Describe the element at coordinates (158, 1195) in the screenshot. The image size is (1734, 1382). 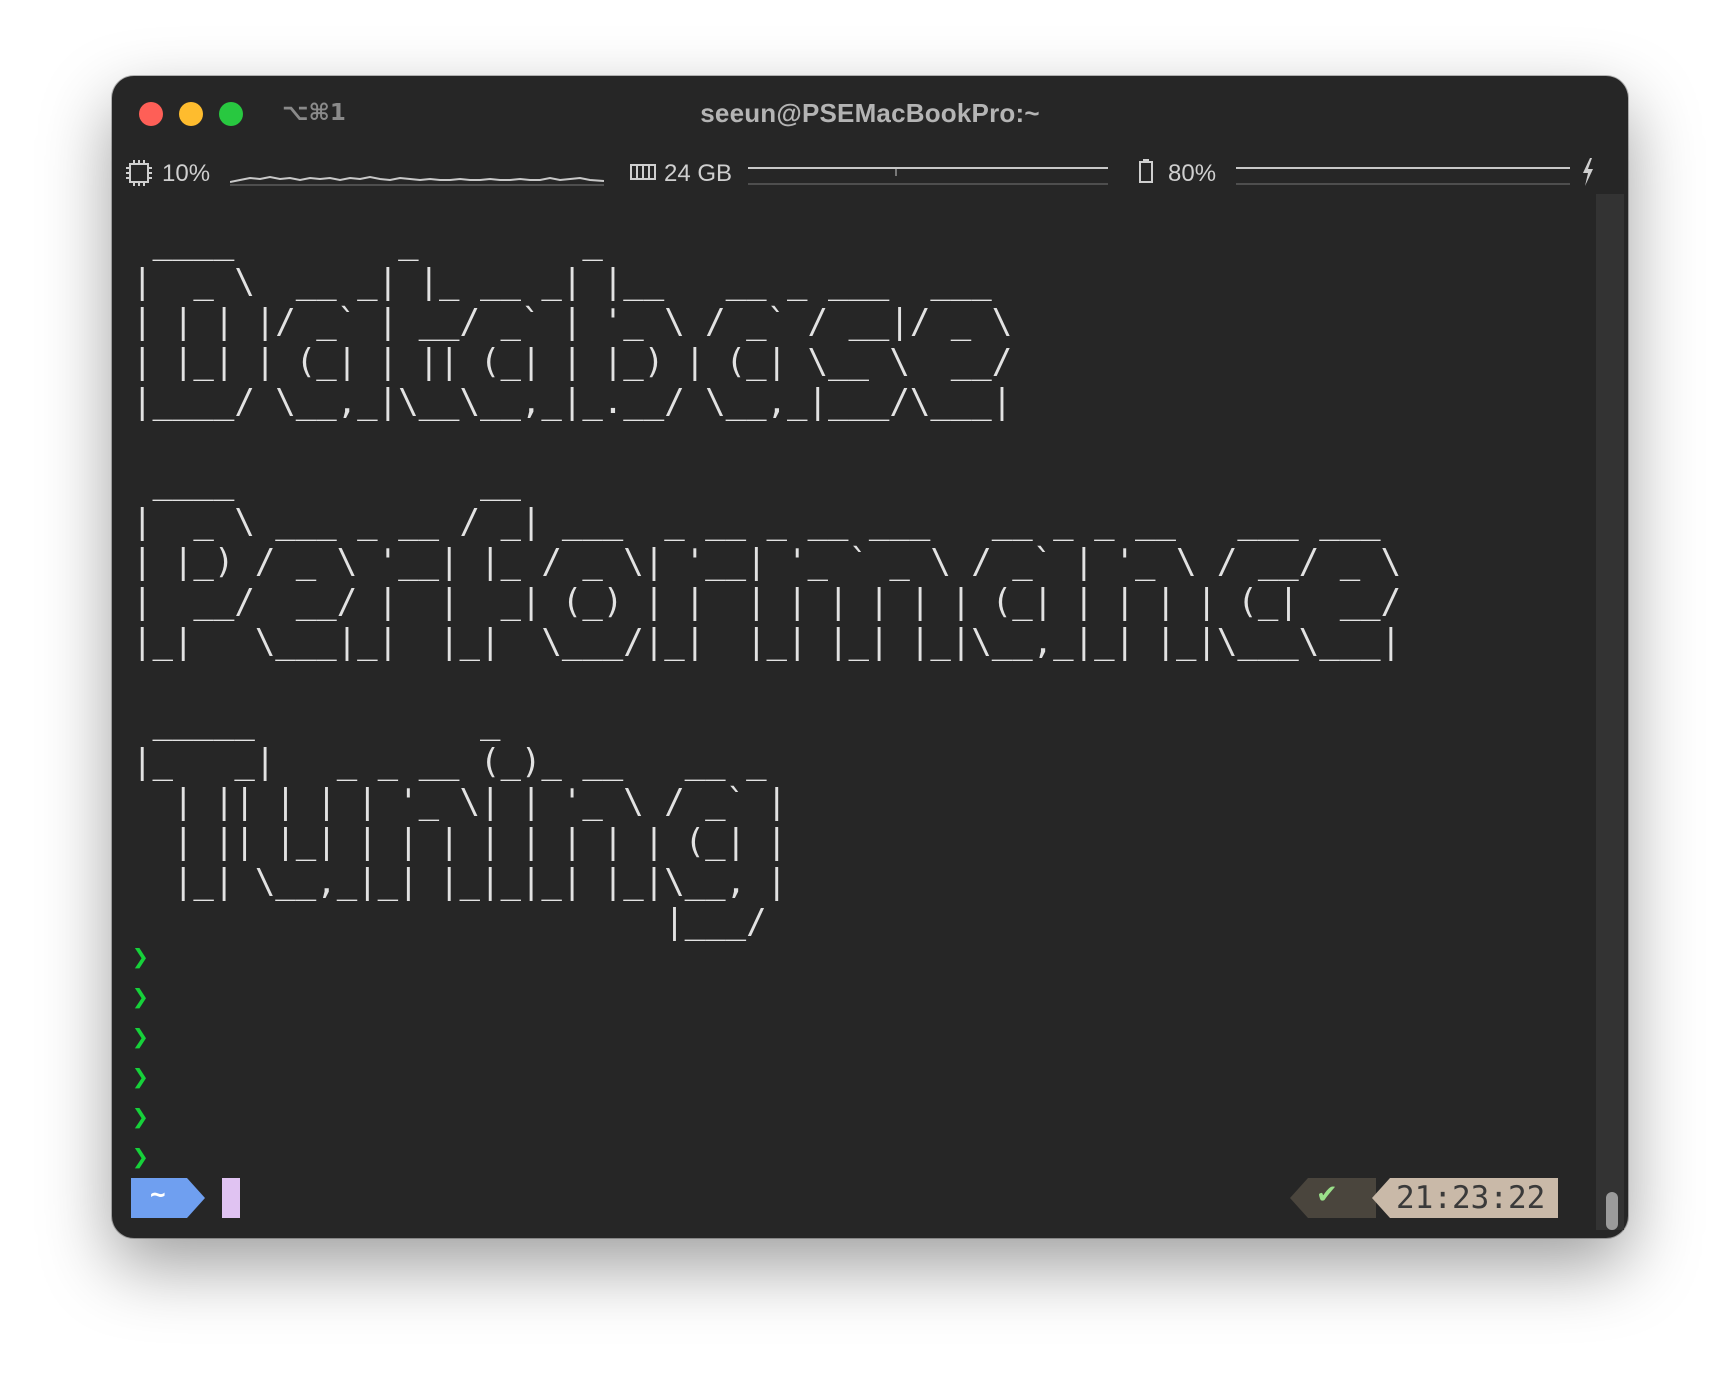
I see `current-directory: ~` at that location.